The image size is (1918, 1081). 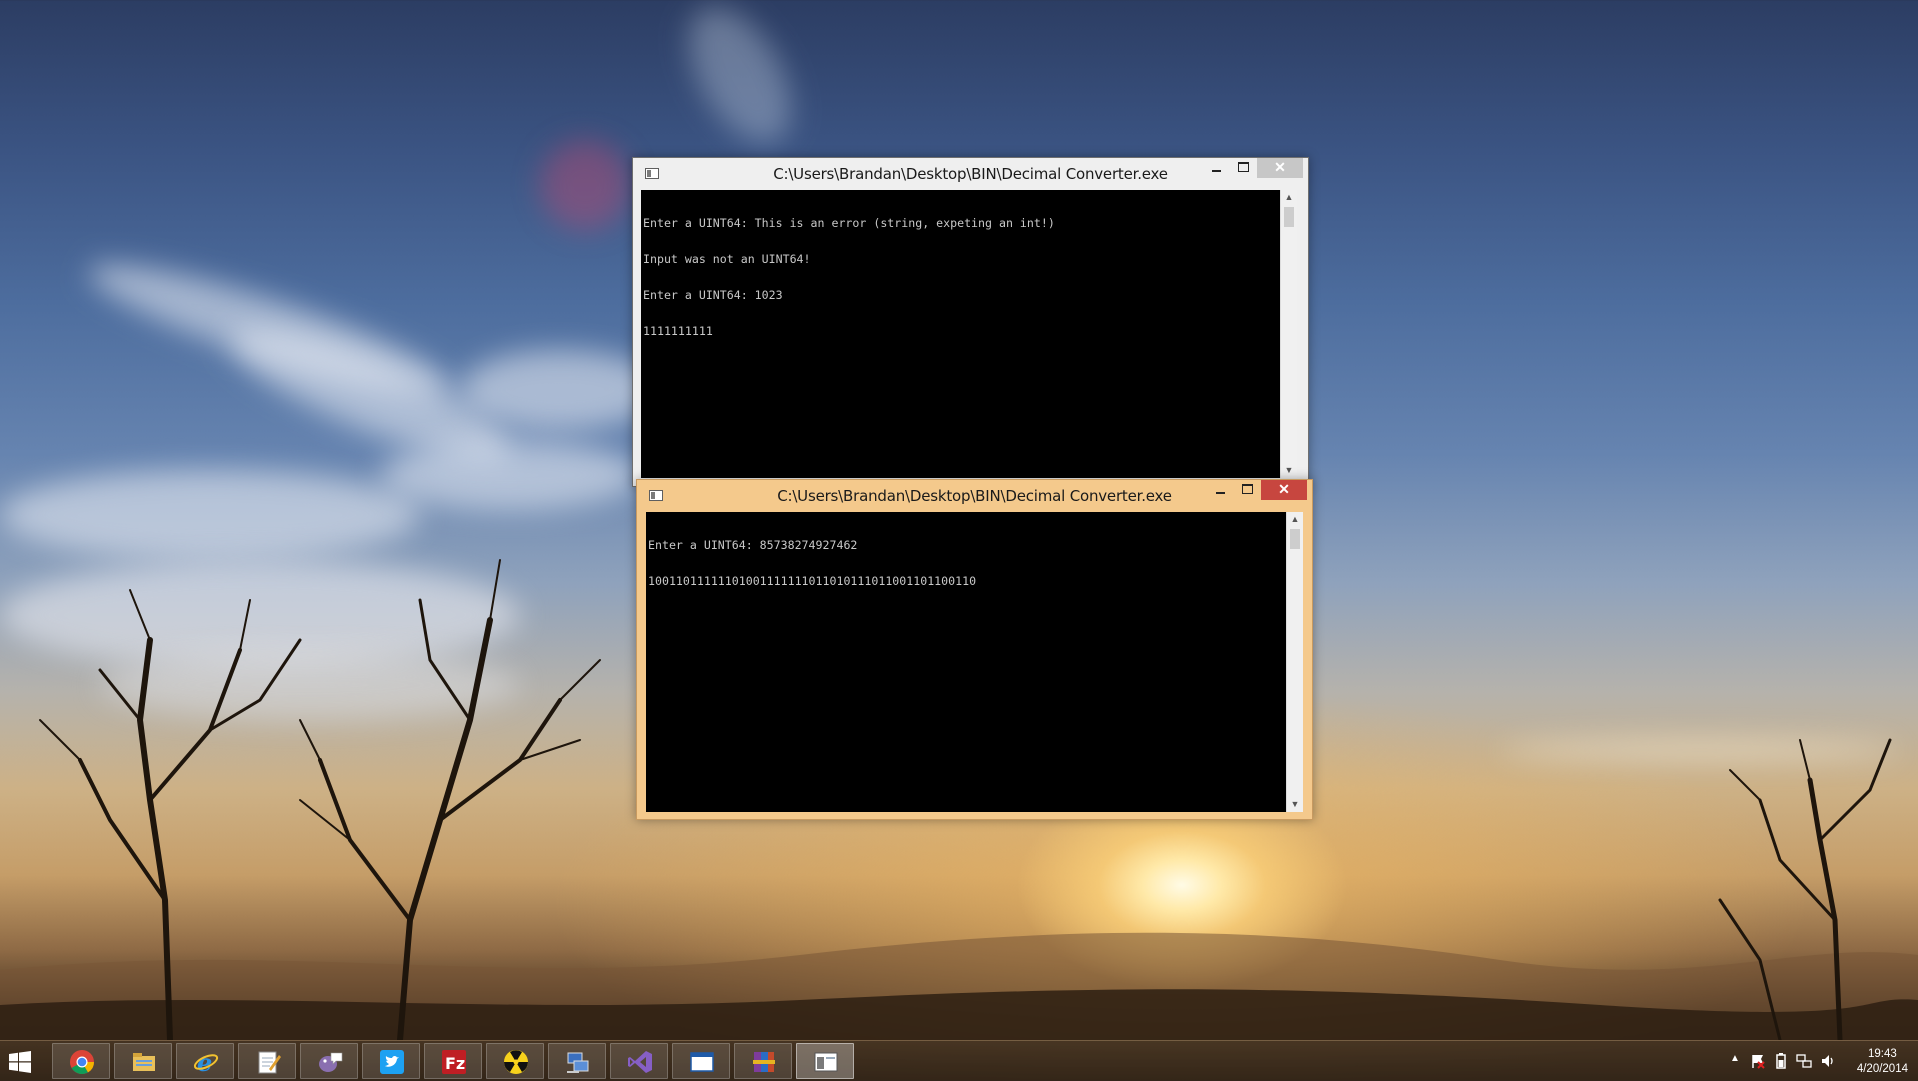 I want to click on console-line: Enter a UINT64: 1023, so click(x=713, y=295).